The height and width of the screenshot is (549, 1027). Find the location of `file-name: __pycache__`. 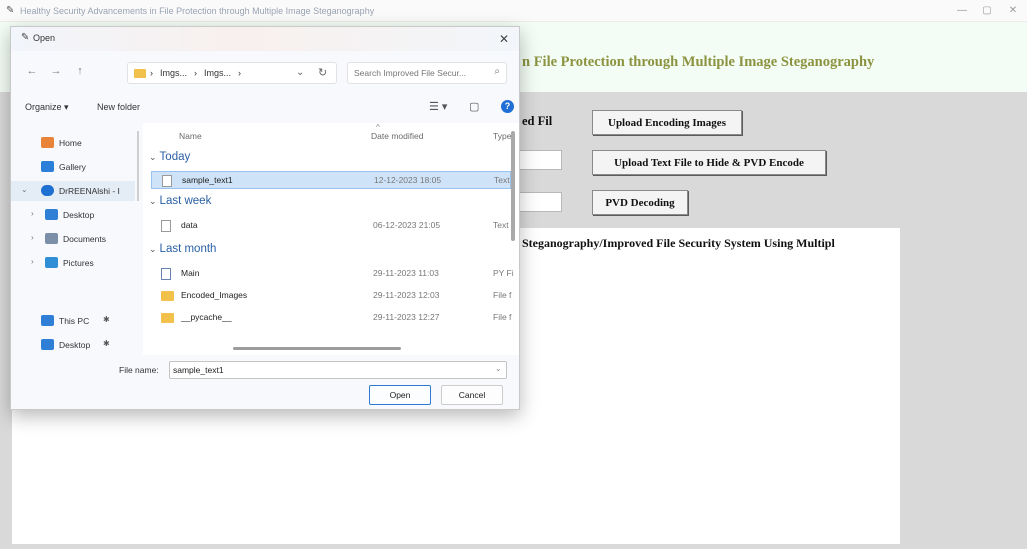

file-name: __pycache__ is located at coordinates (206, 317).